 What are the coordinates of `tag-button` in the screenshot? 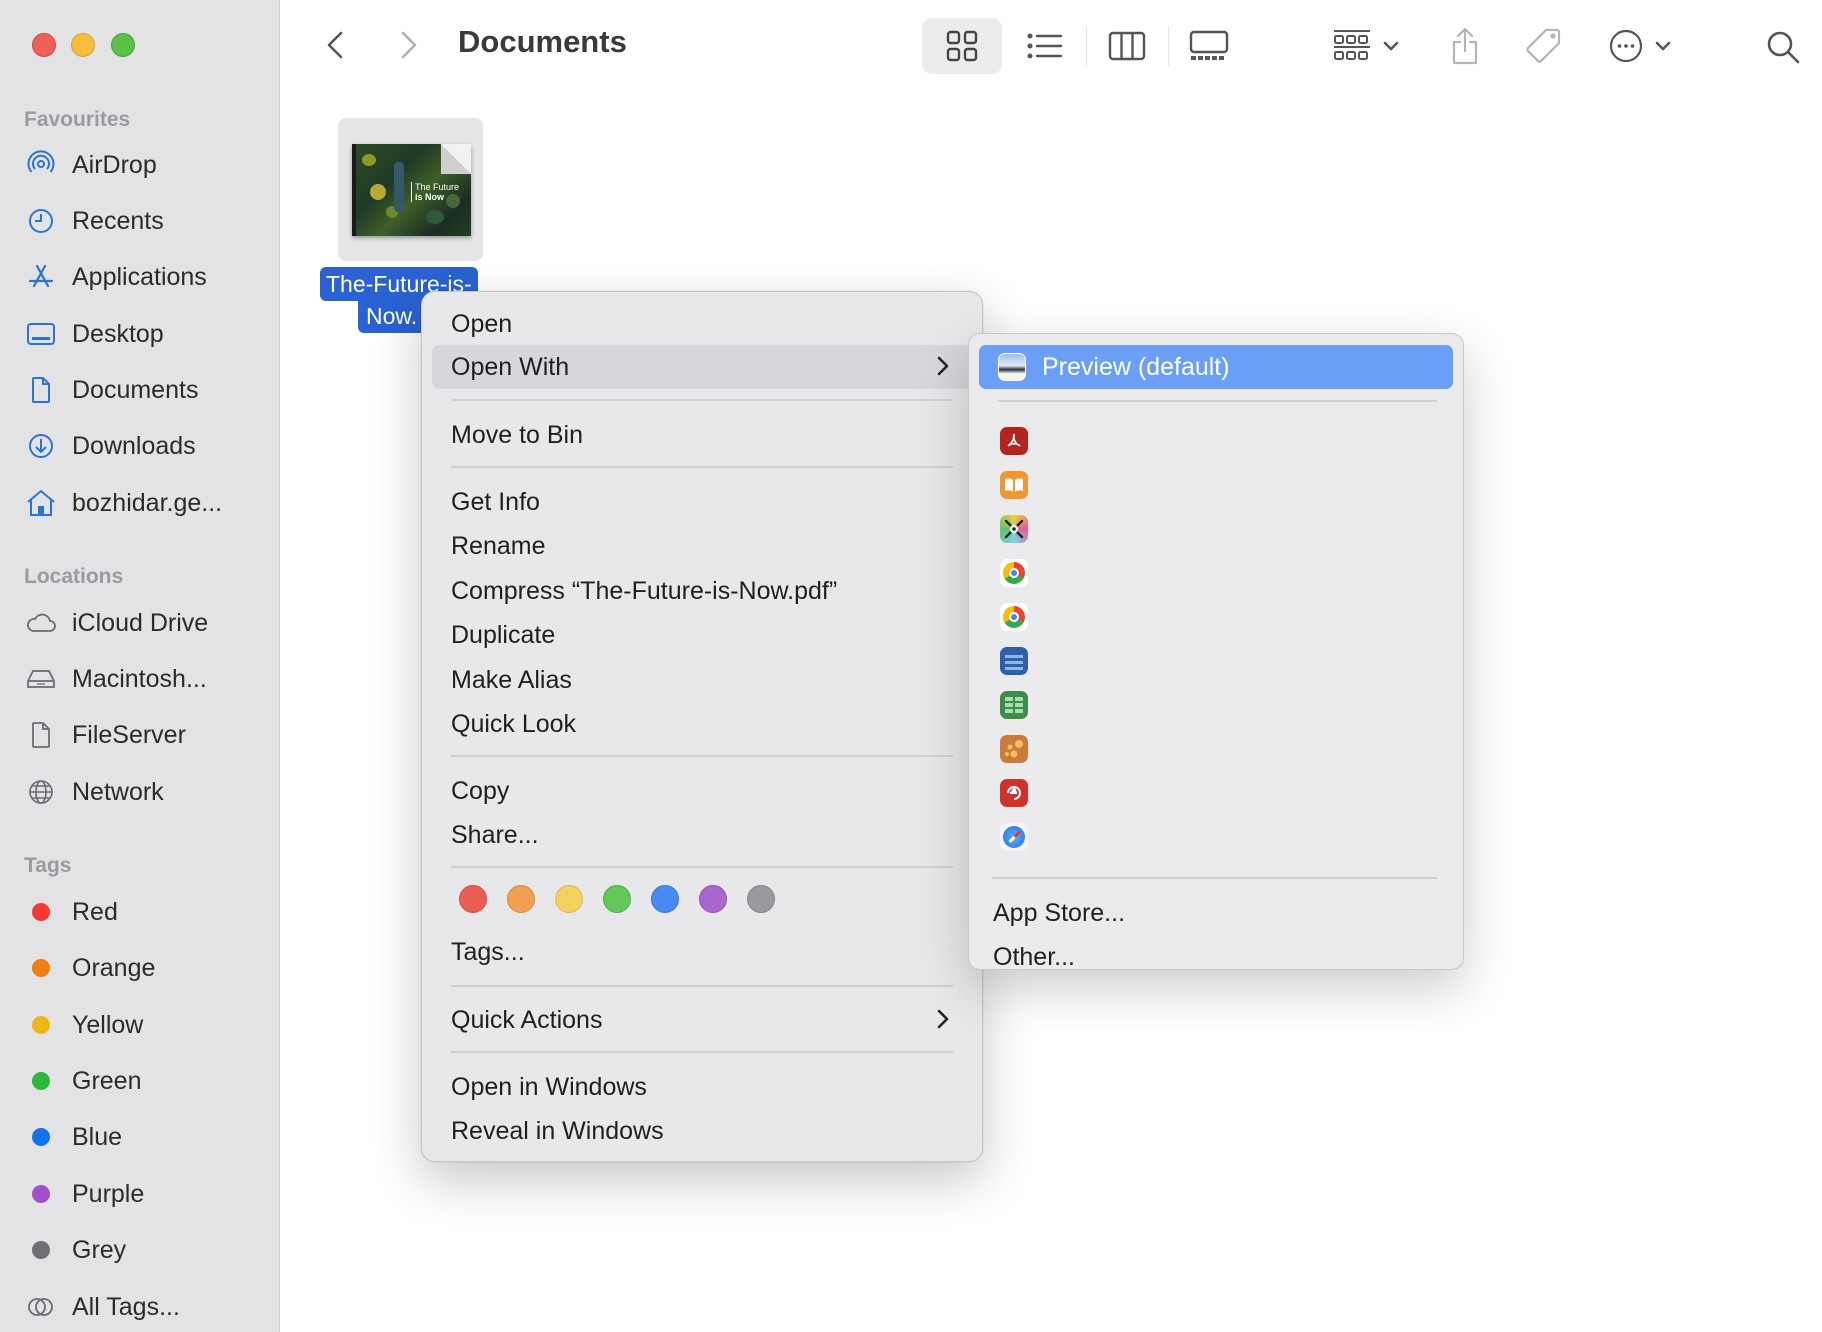 It's located at (1543, 46).